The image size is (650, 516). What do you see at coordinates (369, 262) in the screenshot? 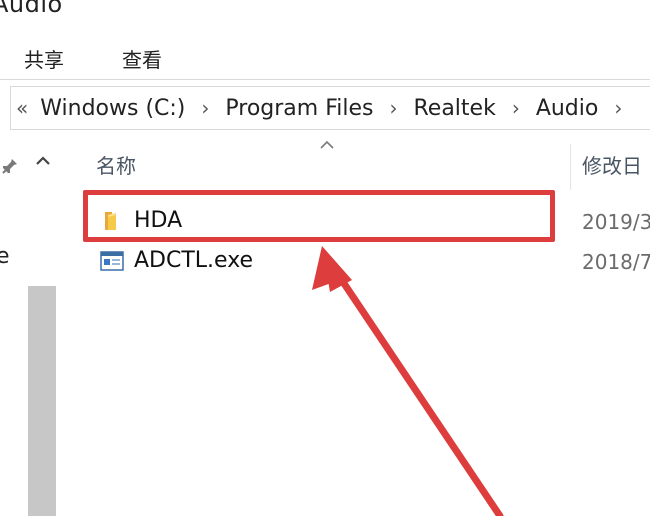
I see `list-item: ADCTL.exe 2018/7` at bounding box center [369, 262].